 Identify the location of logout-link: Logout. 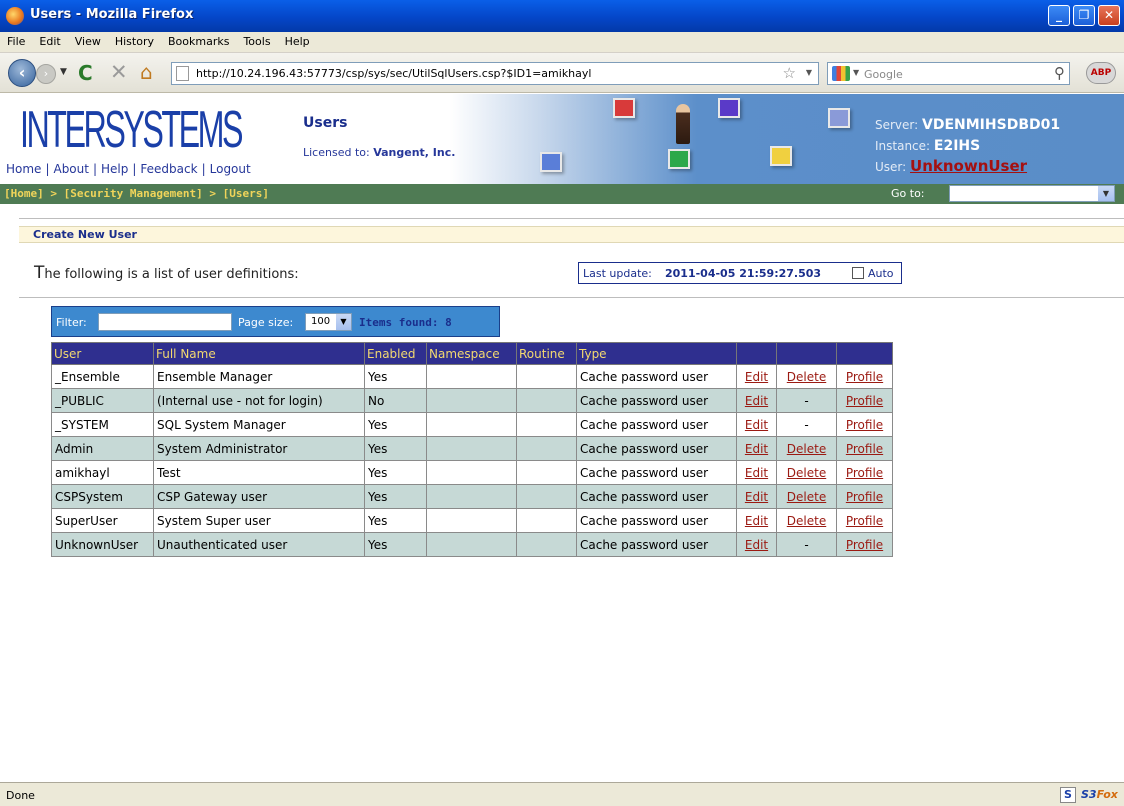
(230, 169).